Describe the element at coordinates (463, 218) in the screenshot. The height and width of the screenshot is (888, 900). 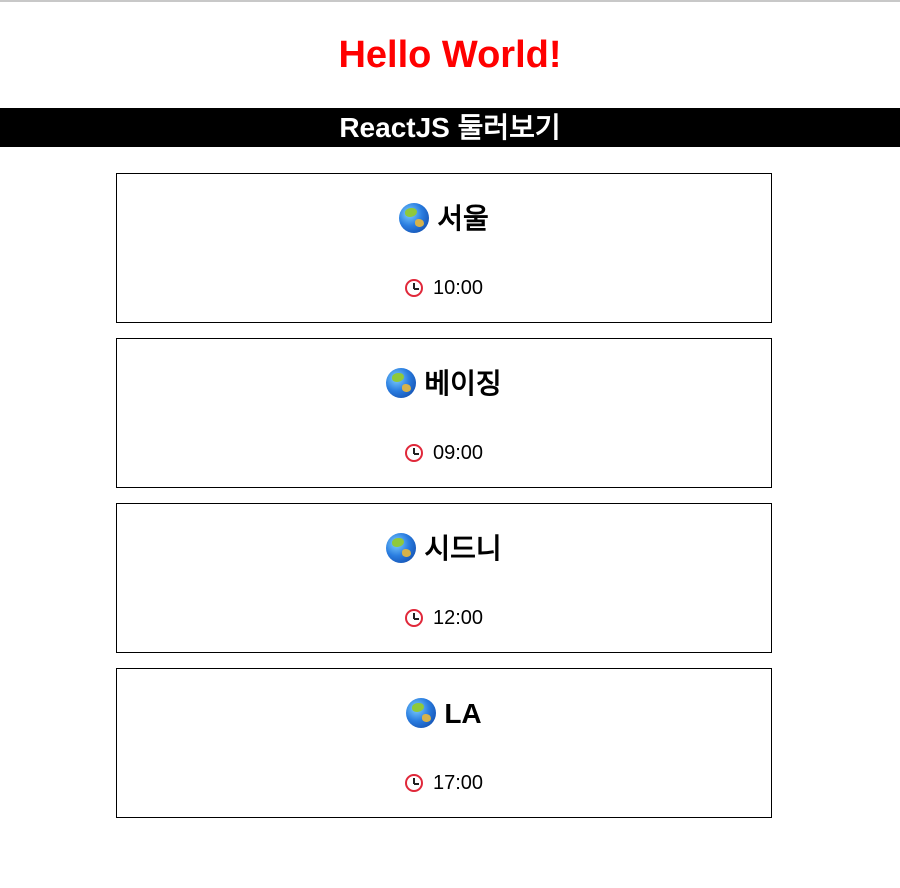
I see `city-name: 서울` at that location.